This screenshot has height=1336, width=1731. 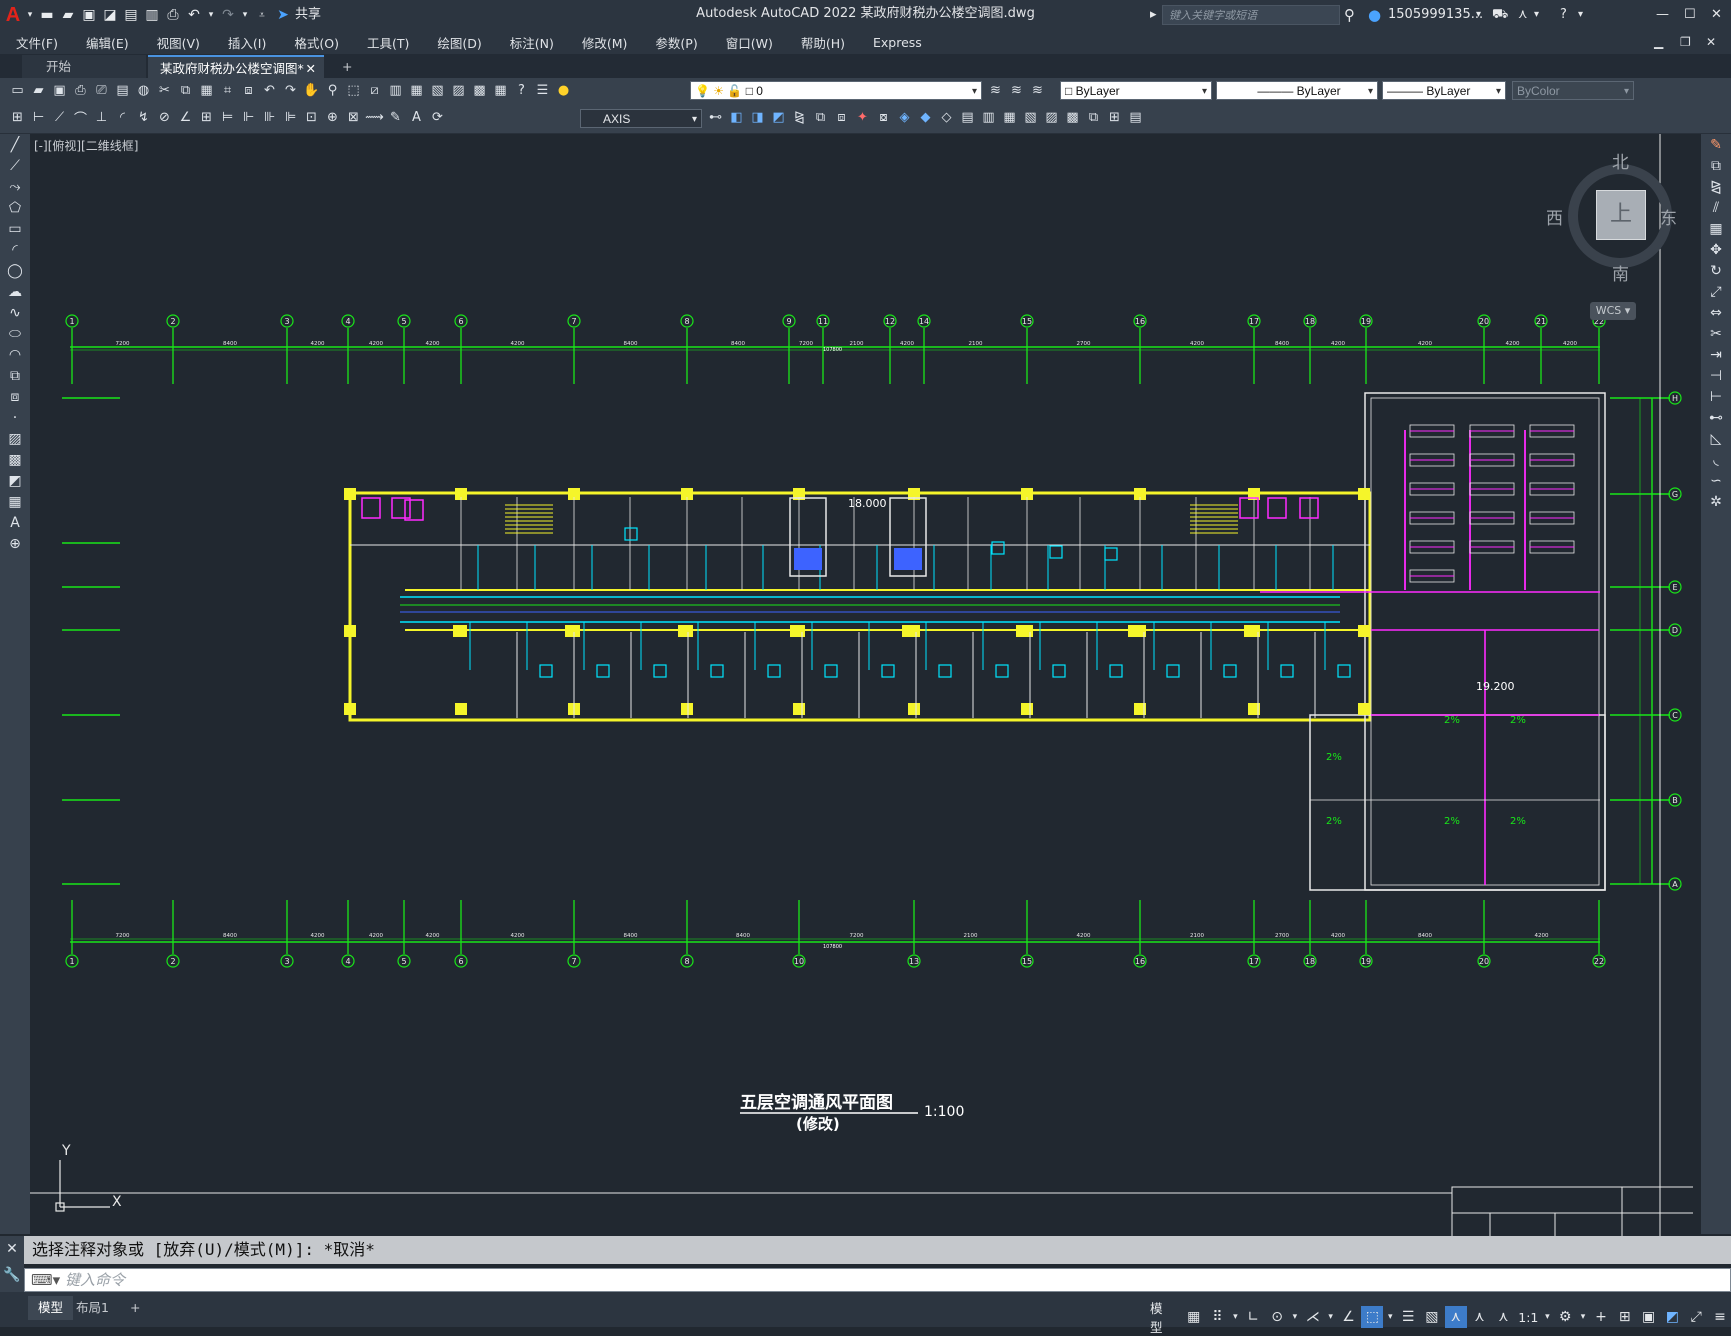 What do you see at coordinates (1615, 218) in the screenshot?
I see `viewcube: 上 北 南 西 东` at bounding box center [1615, 218].